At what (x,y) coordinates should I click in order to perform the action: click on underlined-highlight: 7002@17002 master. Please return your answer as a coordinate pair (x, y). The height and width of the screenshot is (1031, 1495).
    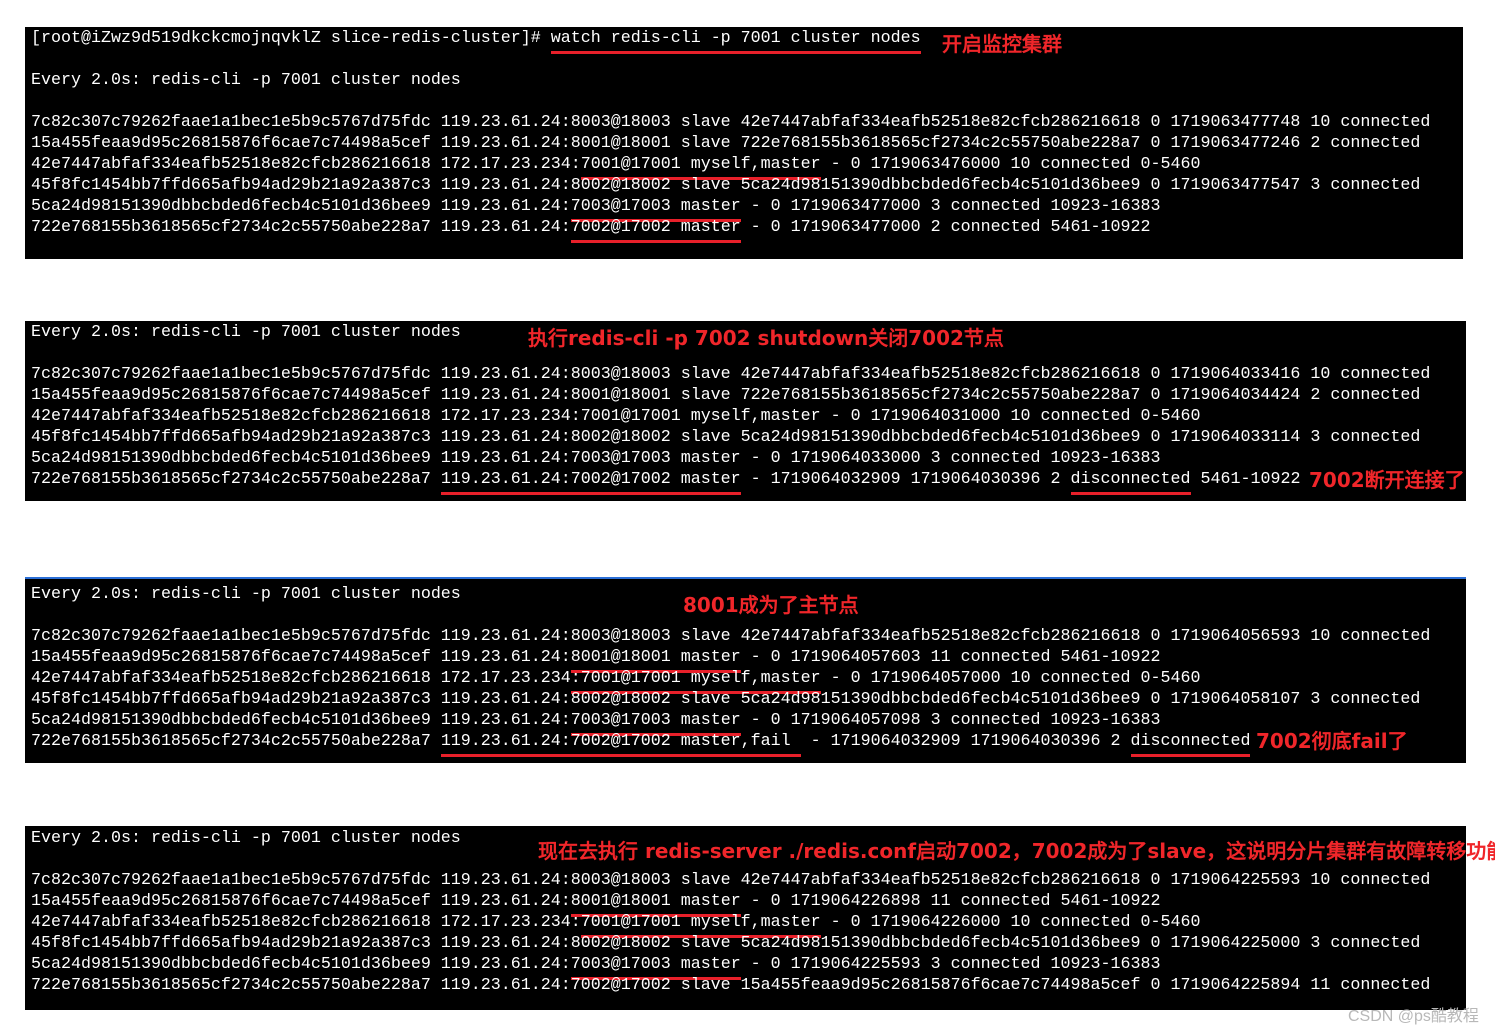
    Looking at the image, I should click on (655, 230).